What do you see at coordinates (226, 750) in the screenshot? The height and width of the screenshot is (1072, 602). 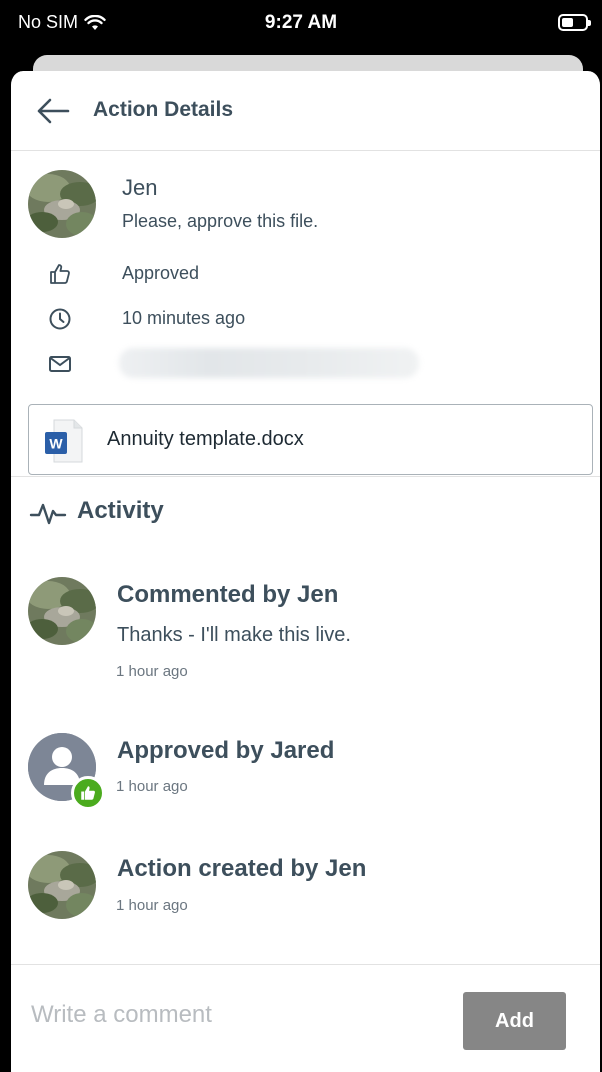 I see `activity-item-title: Approved by Jared` at bounding box center [226, 750].